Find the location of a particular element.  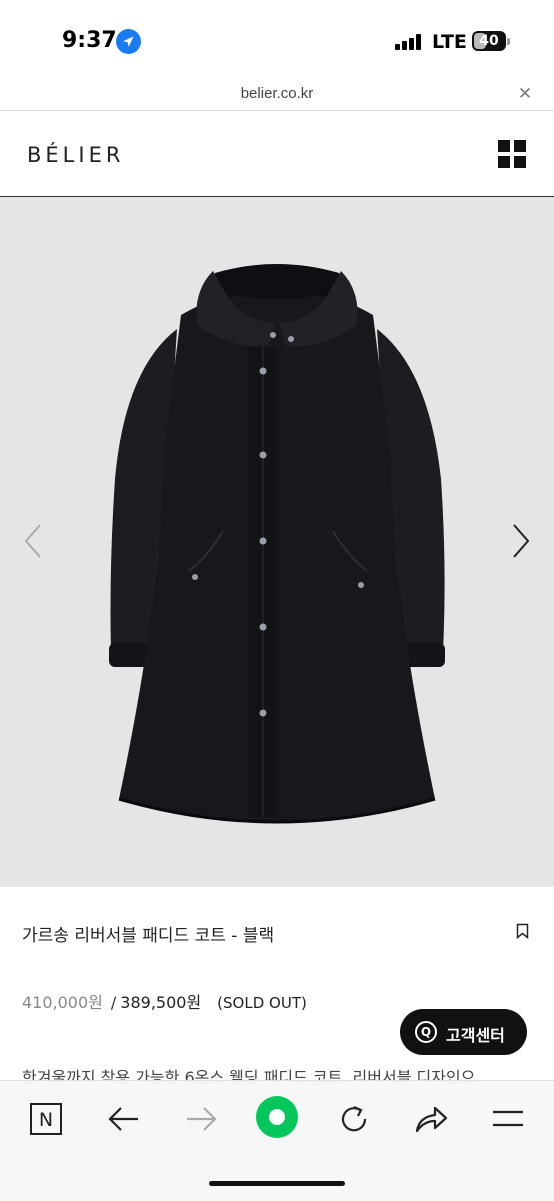

customer-service-label: 고객센터 is located at coordinates (475, 1035).